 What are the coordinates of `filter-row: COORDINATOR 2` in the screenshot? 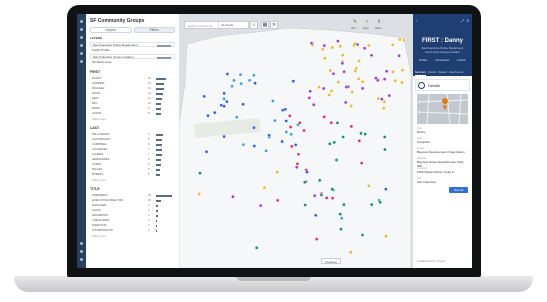 It's located at (132, 230).